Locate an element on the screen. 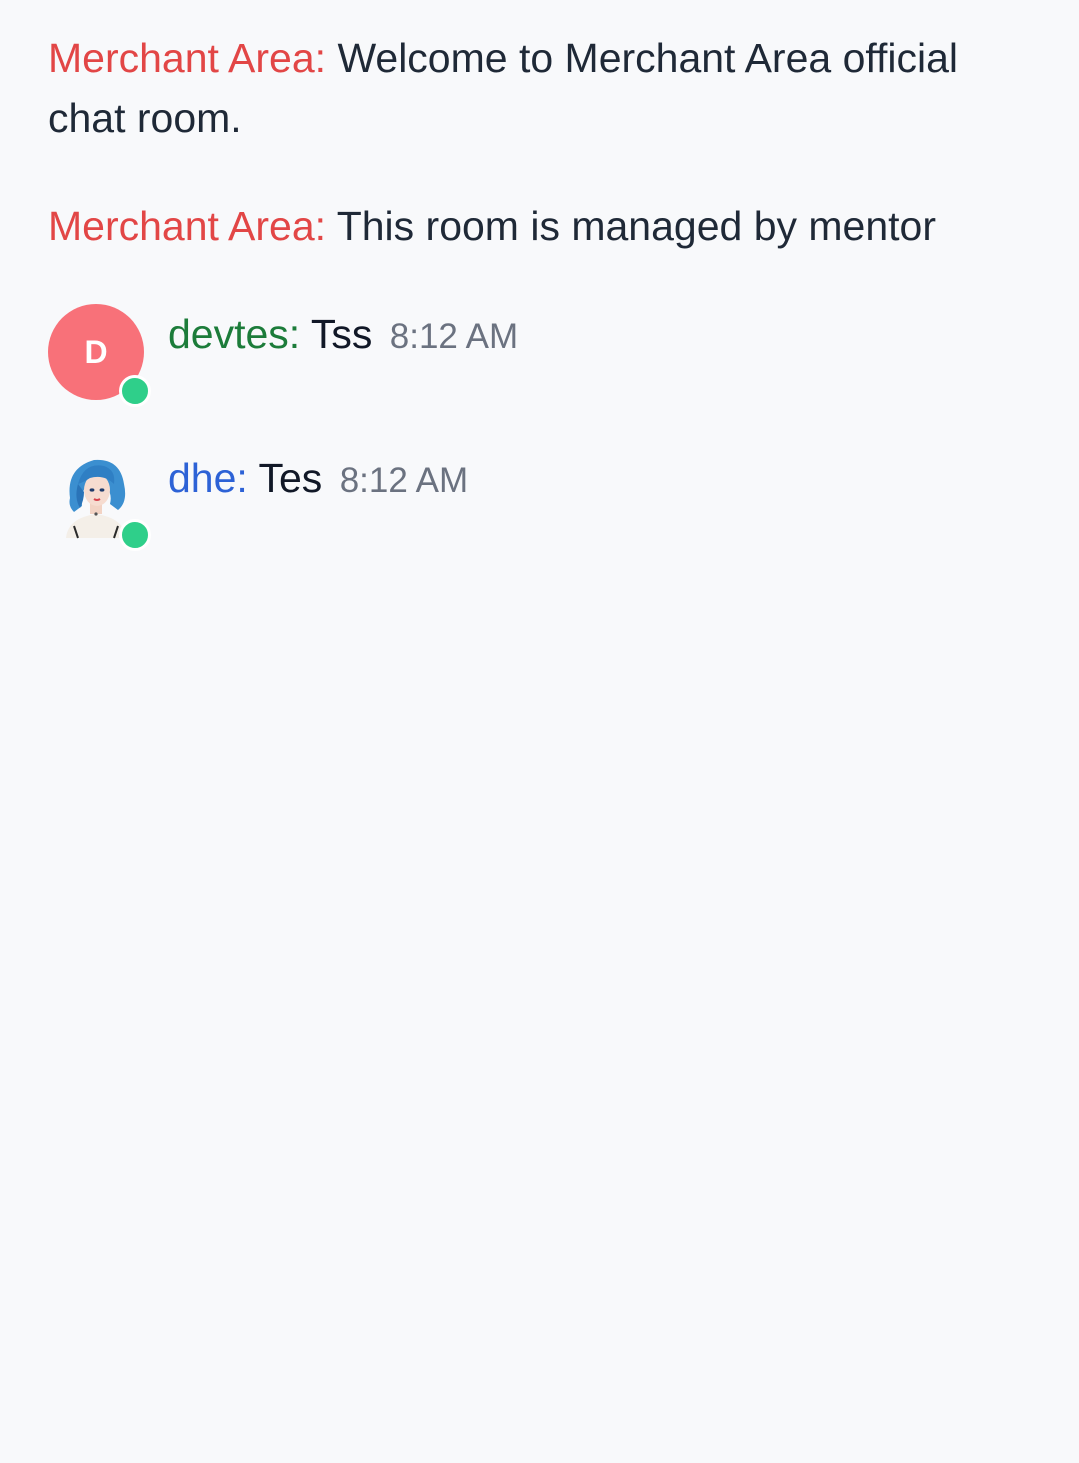  message-content: dhe: Tes 8:12 AM is located at coordinates (318, 479).